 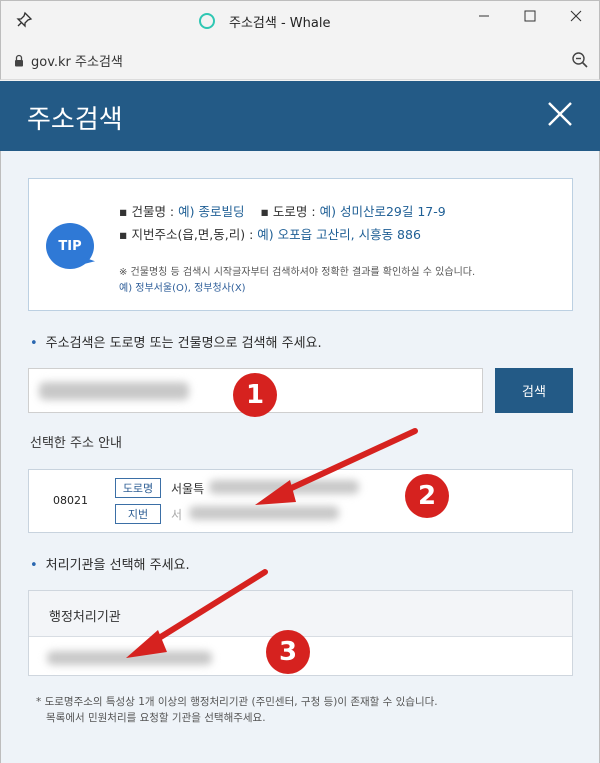 I want to click on window-title: 주소검색 - Whale, so click(x=280, y=23).